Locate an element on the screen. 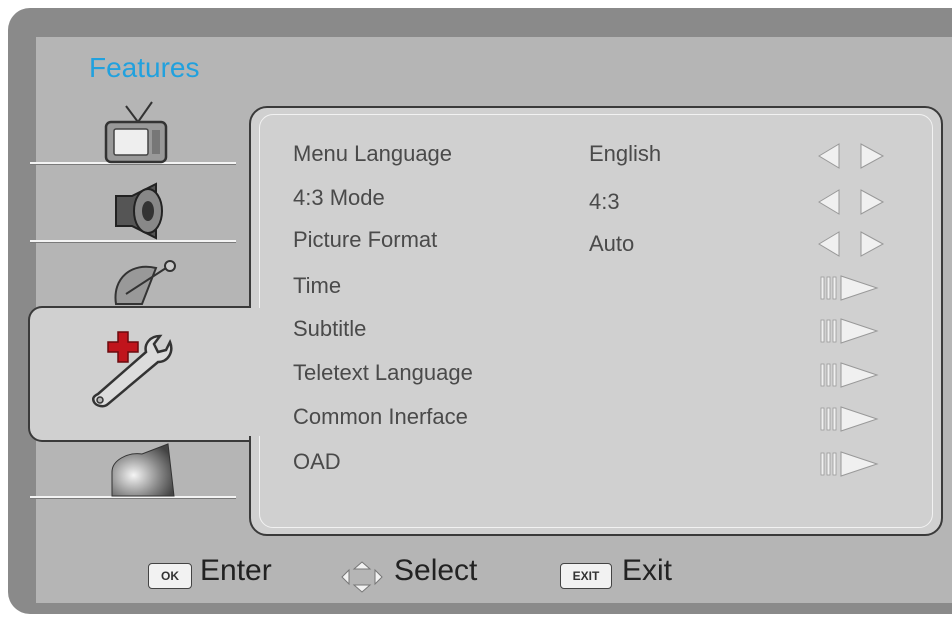  menu-item-value: Auto is located at coordinates (612, 243).